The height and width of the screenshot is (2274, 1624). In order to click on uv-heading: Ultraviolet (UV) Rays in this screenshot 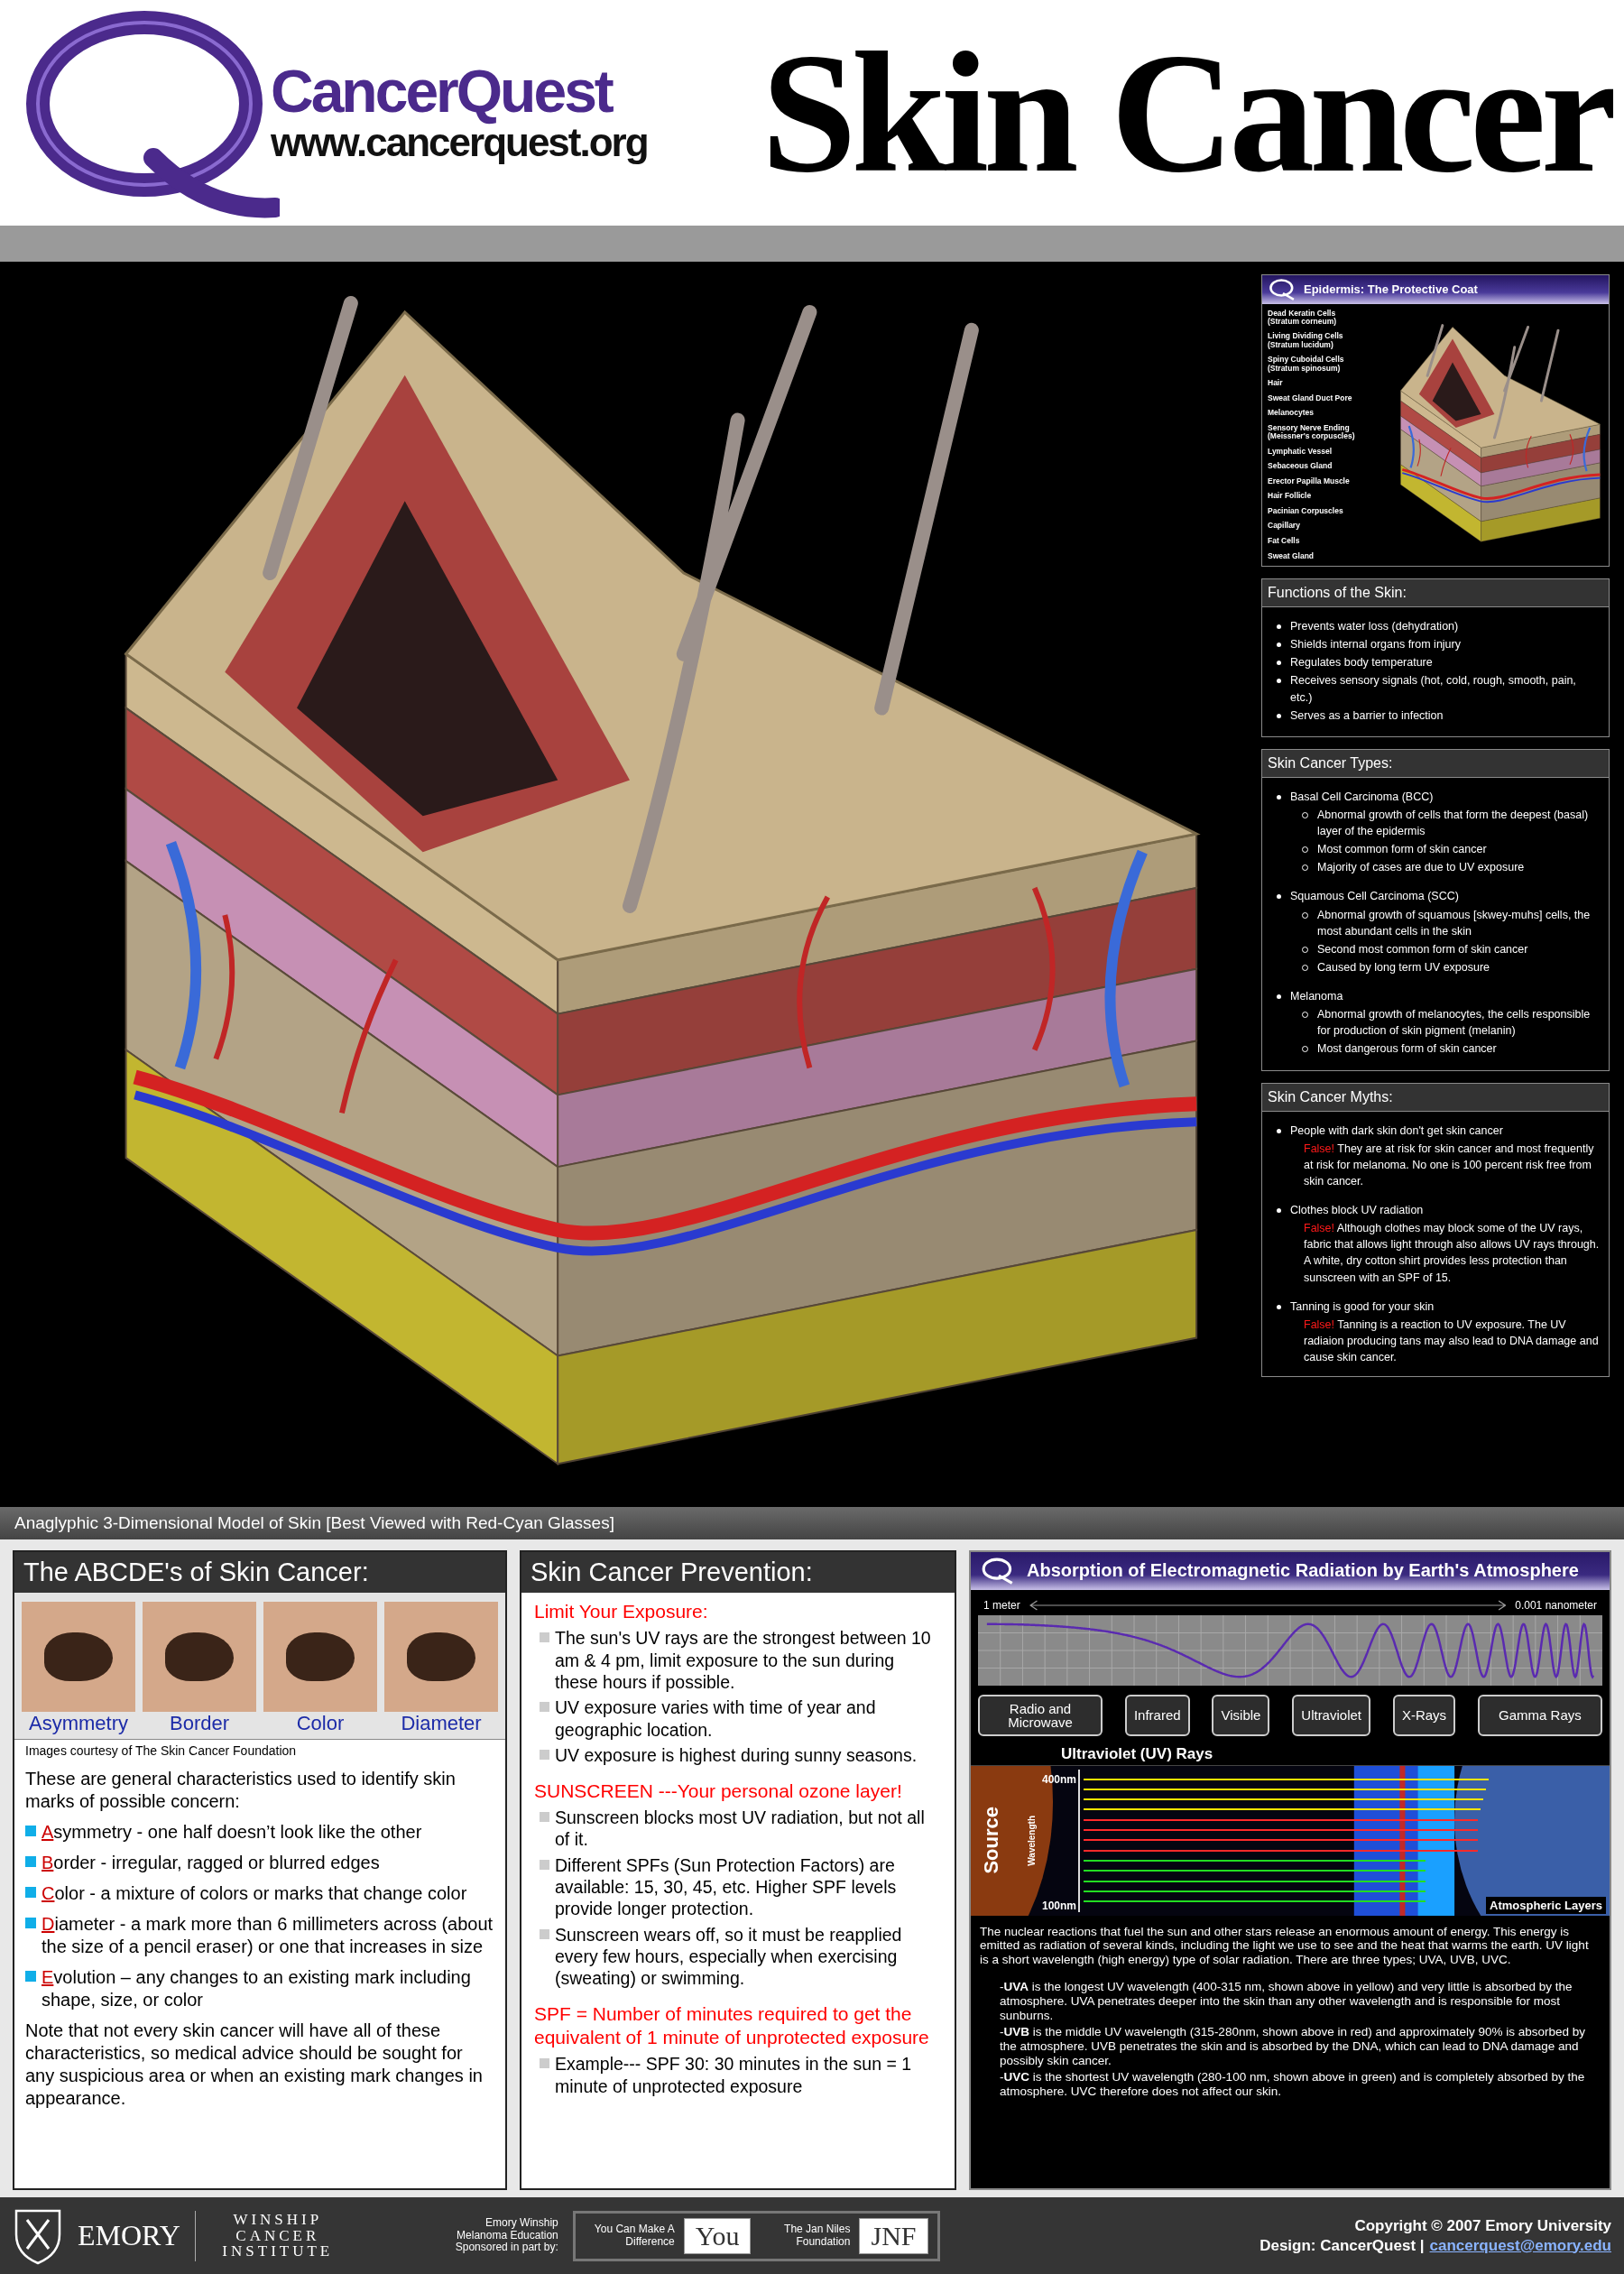, I will do `click(1137, 1754)`.